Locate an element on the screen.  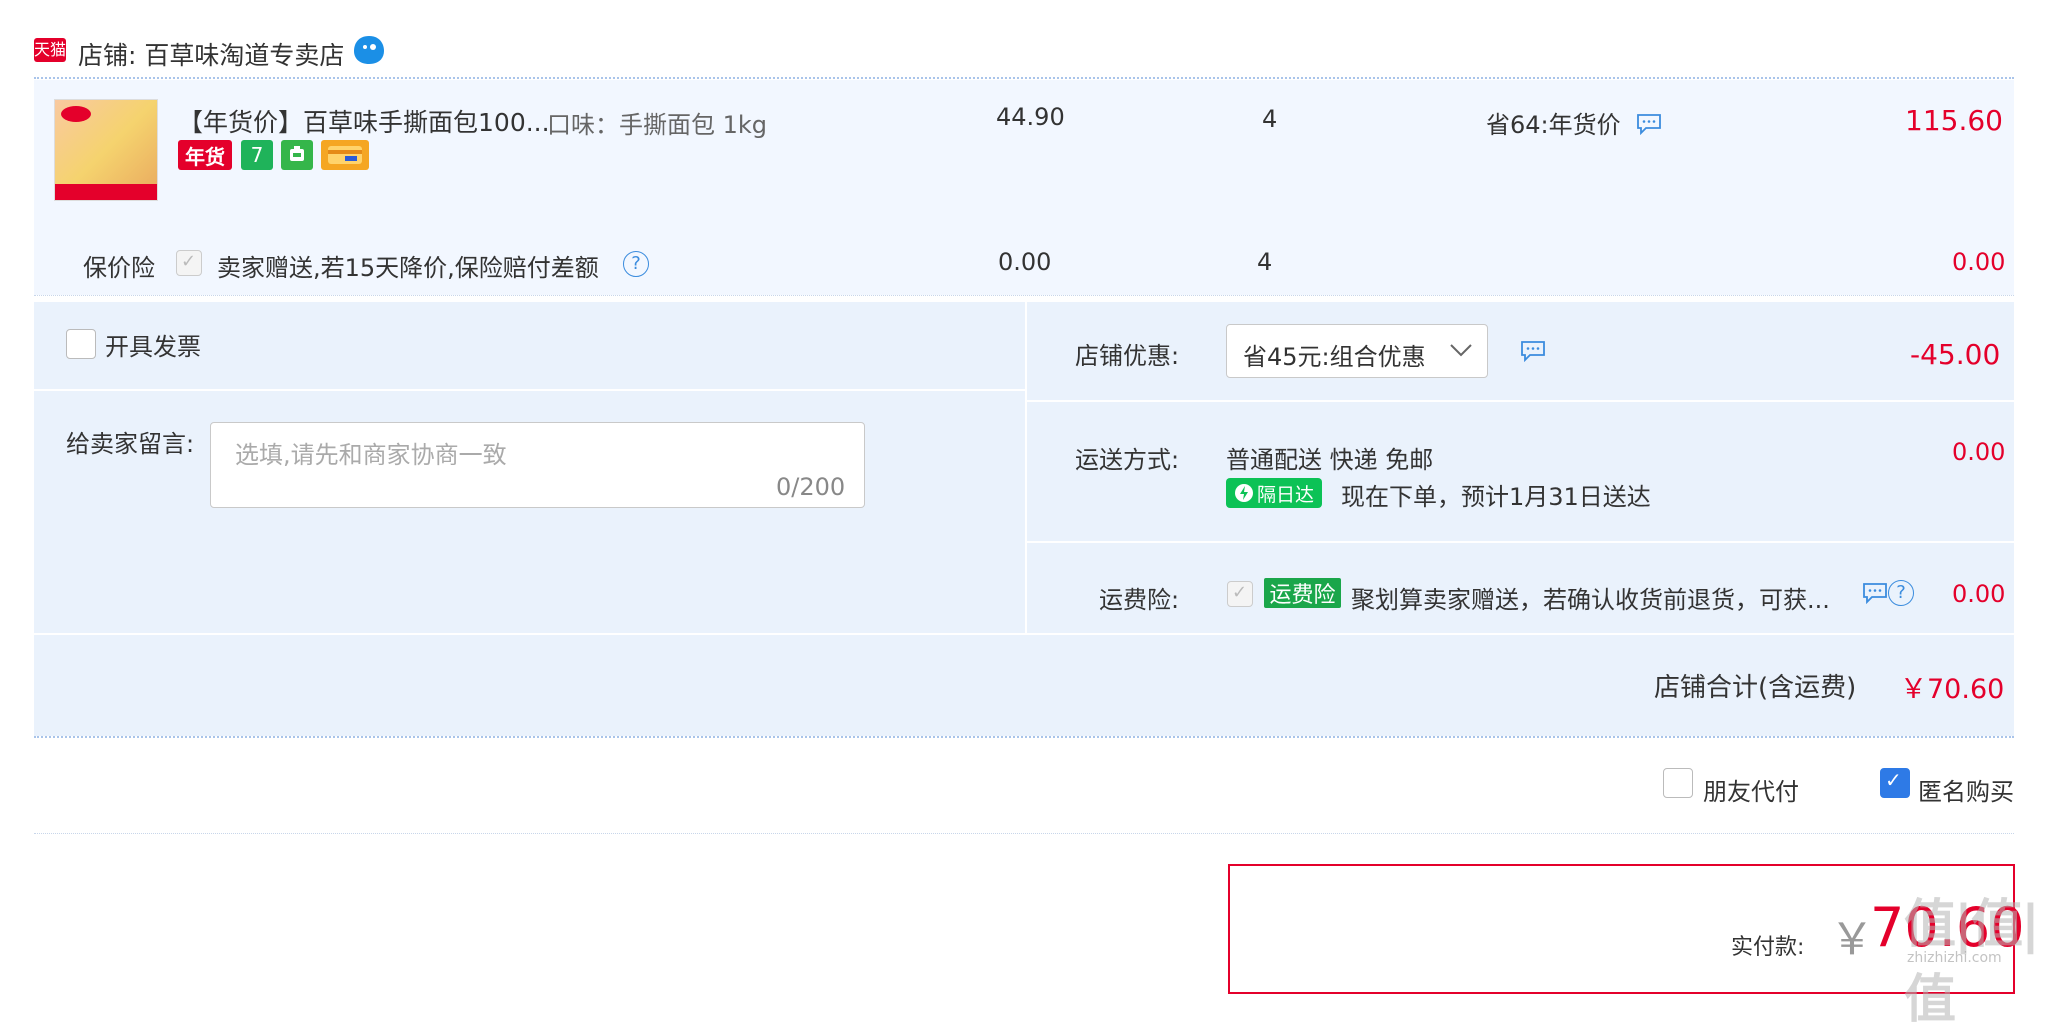
shop-name: 店铺: 百草味淘道专卖店 is located at coordinates (211, 54).